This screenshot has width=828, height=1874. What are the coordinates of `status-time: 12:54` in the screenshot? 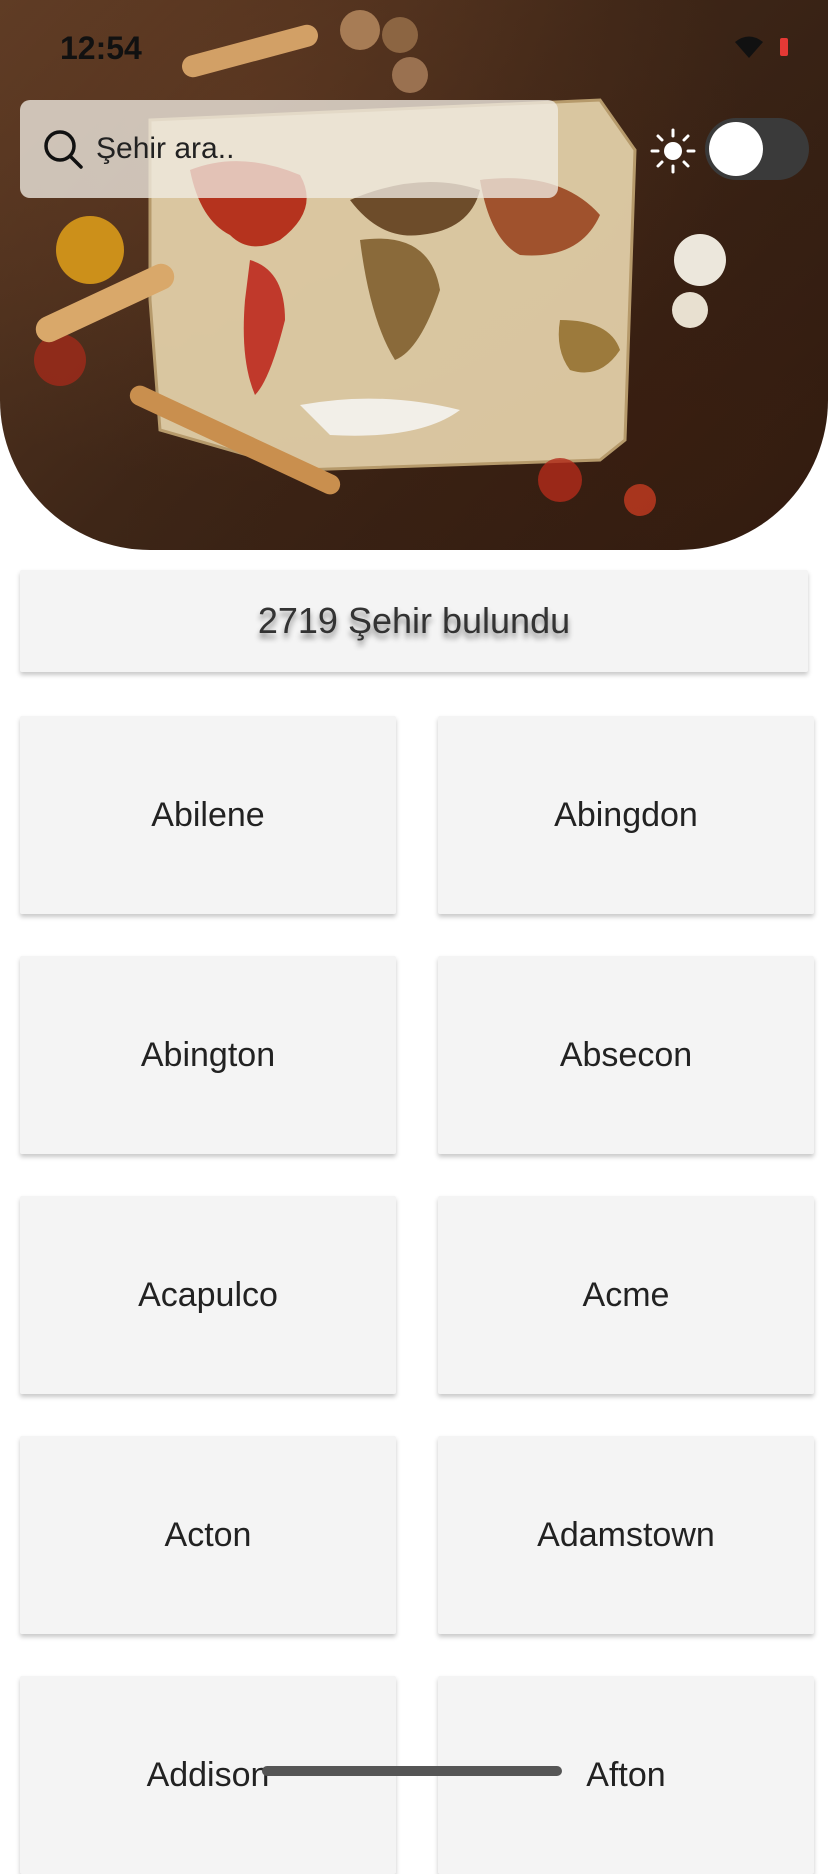 It's located at (101, 48).